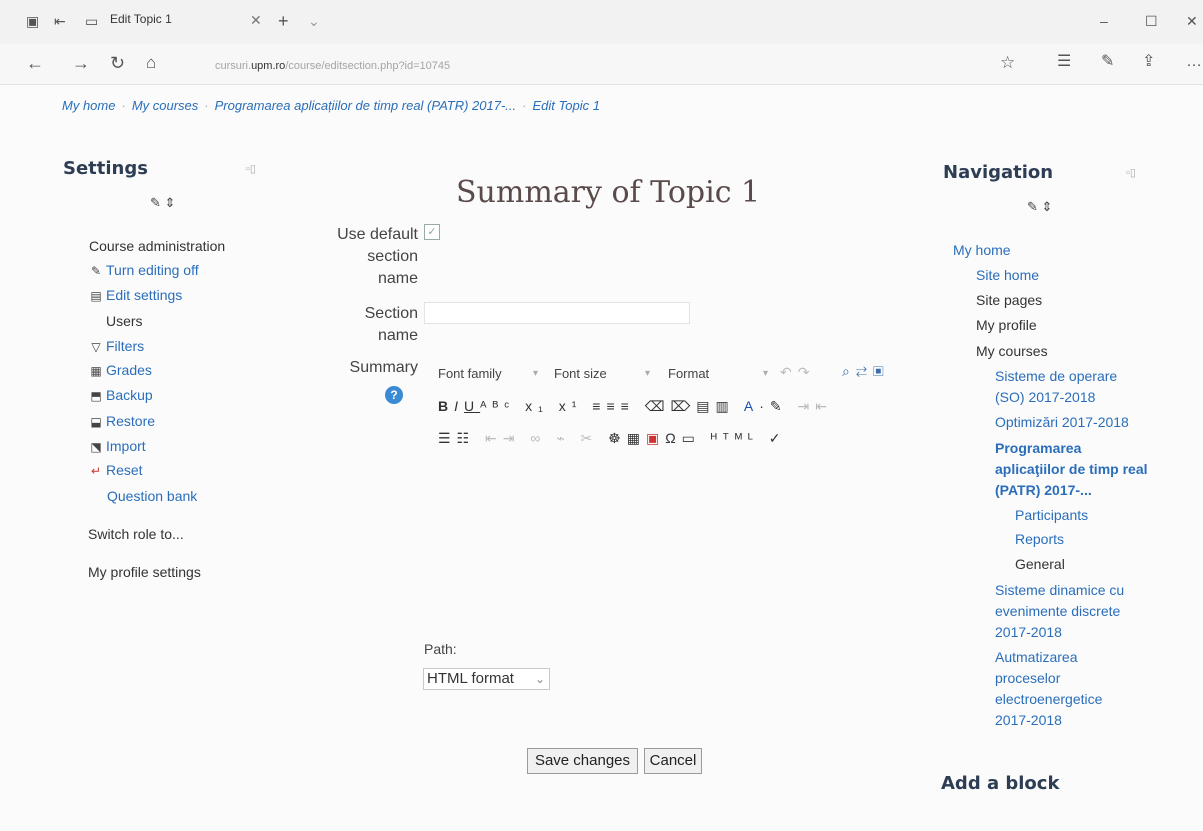 The height and width of the screenshot is (831, 1203). I want to click on browser-tab: ▭ Edit Topic 1 ✕, so click(210, 23).